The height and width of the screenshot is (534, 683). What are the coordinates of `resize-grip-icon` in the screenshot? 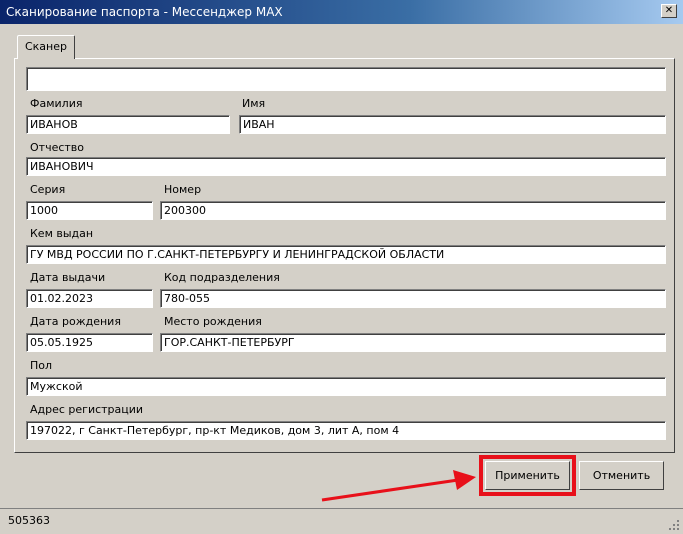 It's located at (674, 525).